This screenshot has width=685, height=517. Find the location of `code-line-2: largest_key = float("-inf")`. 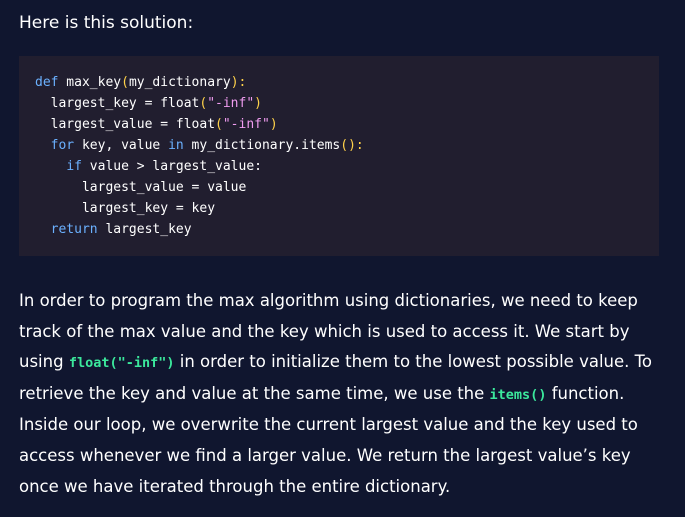

code-line-2: largest_key = float("-inf") is located at coordinates (347, 103).